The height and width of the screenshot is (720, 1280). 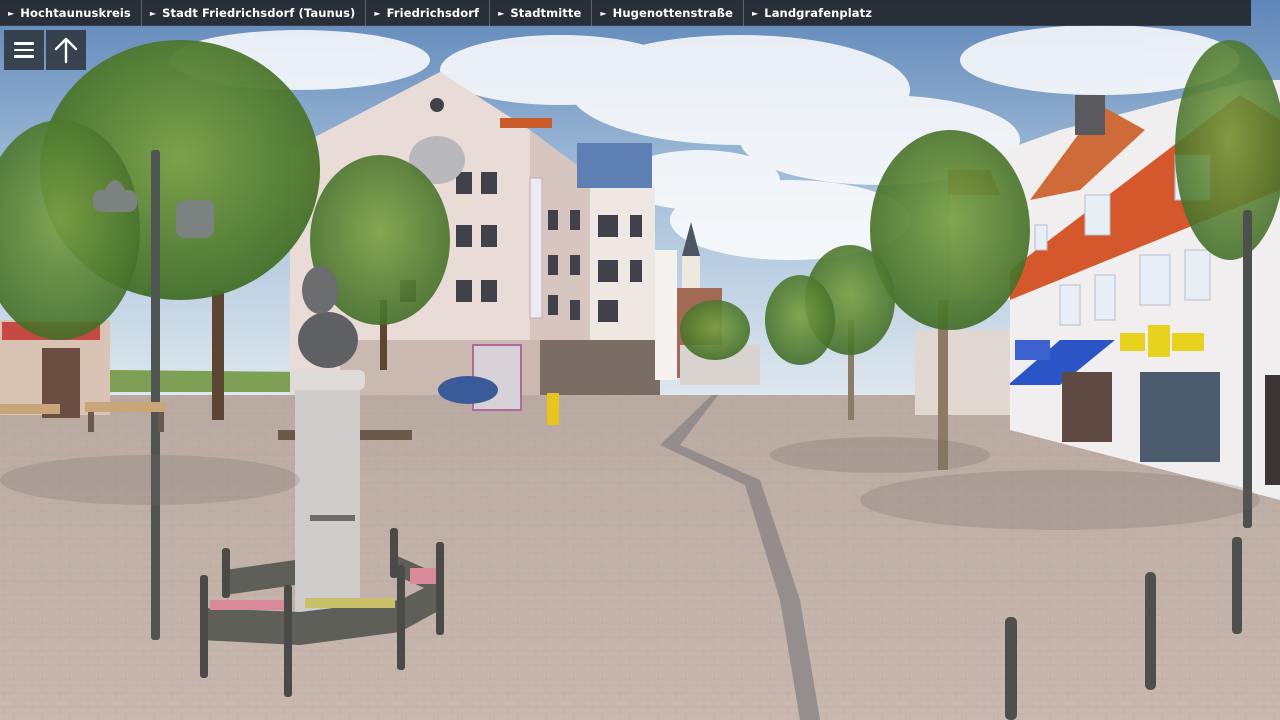 I want to click on breadcrumb-item-stadt-friedrichsdorf: ► Stadt Friedrichsdorf (Taunus), so click(x=254, y=13).